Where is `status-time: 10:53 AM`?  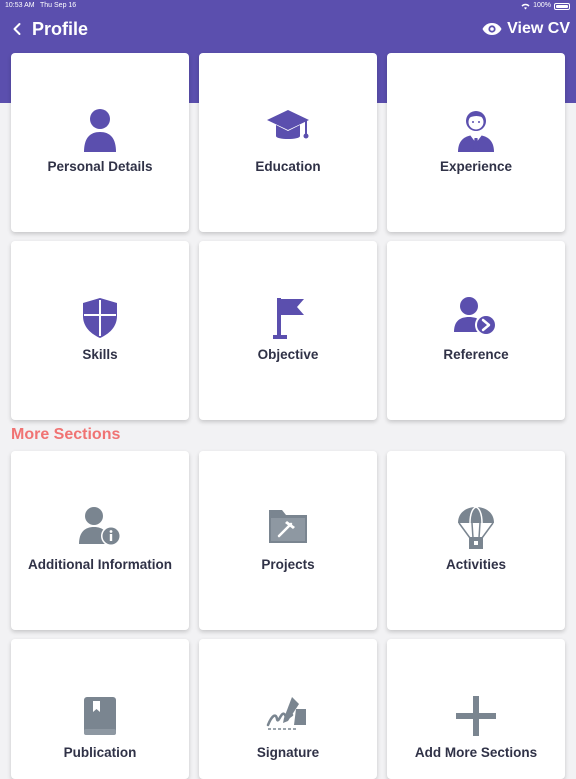
status-time: 10:53 AM is located at coordinates (20, 5).